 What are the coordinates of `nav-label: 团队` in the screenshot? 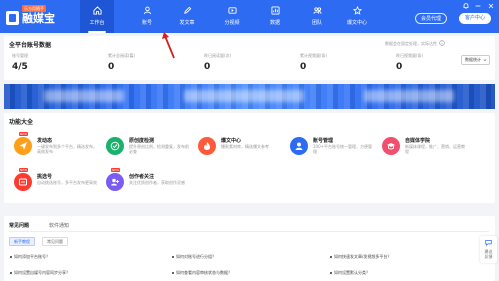 It's located at (316, 23).